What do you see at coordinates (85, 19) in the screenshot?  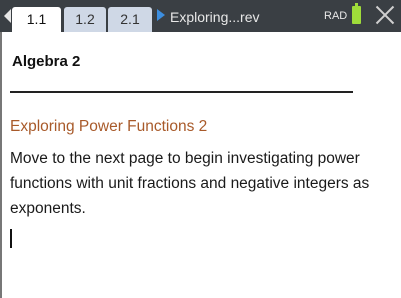 I see `tab-1-2: 1.2` at bounding box center [85, 19].